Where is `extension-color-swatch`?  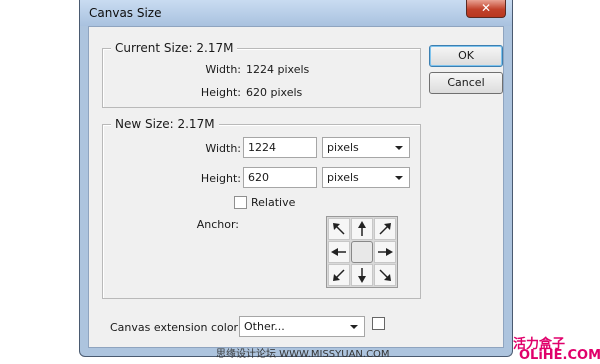 extension-color-swatch is located at coordinates (378, 323).